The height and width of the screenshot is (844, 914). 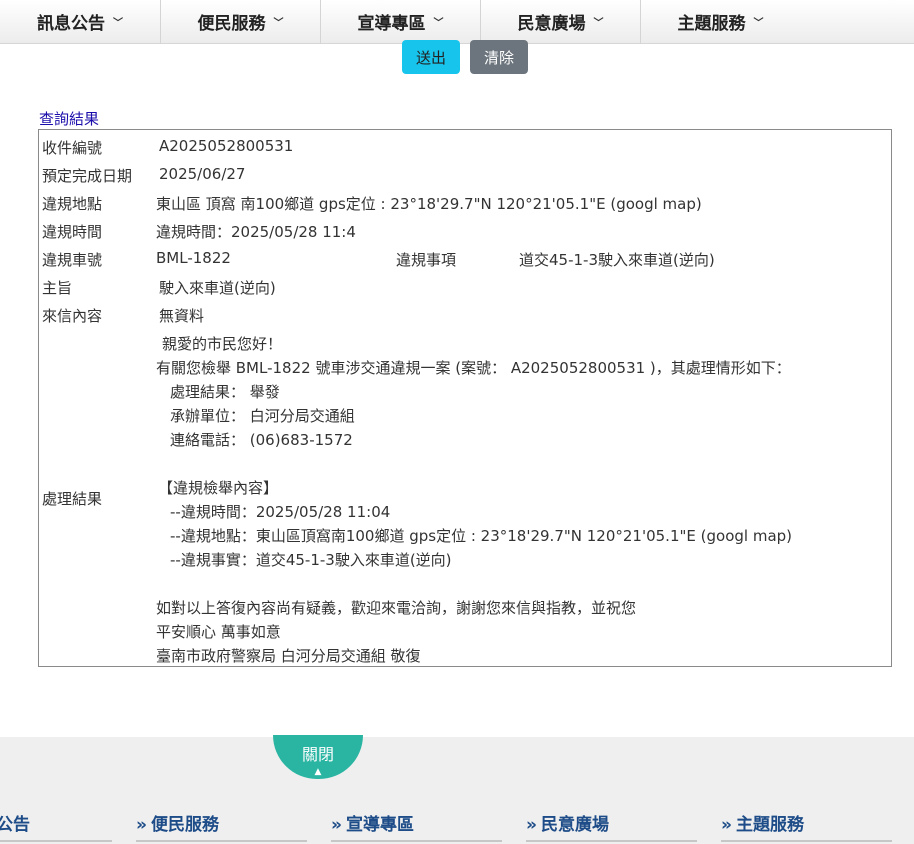 What do you see at coordinates (231, 24) in the screenshot?
I see `nav-services-label: 便民服務` at bounding box center [231, 24].